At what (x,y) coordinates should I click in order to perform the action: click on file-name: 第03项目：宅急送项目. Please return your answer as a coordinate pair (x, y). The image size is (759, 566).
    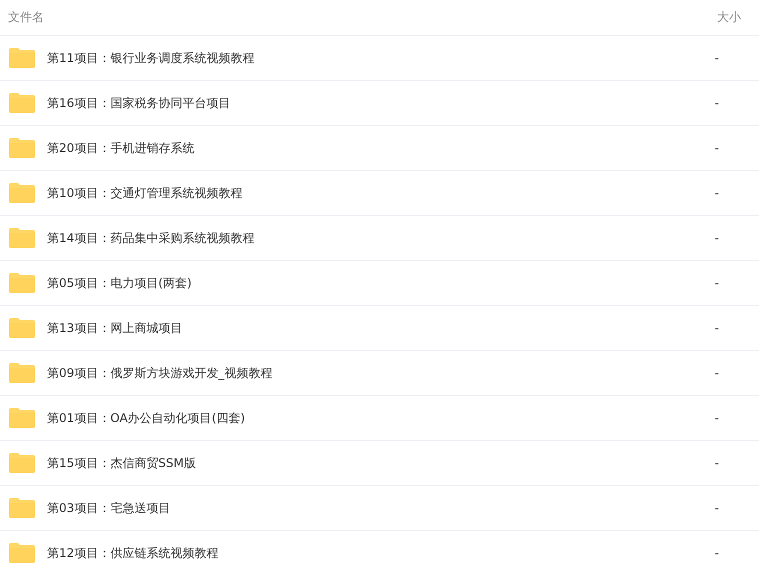
    Looking at the image, I should click on (381, 508).